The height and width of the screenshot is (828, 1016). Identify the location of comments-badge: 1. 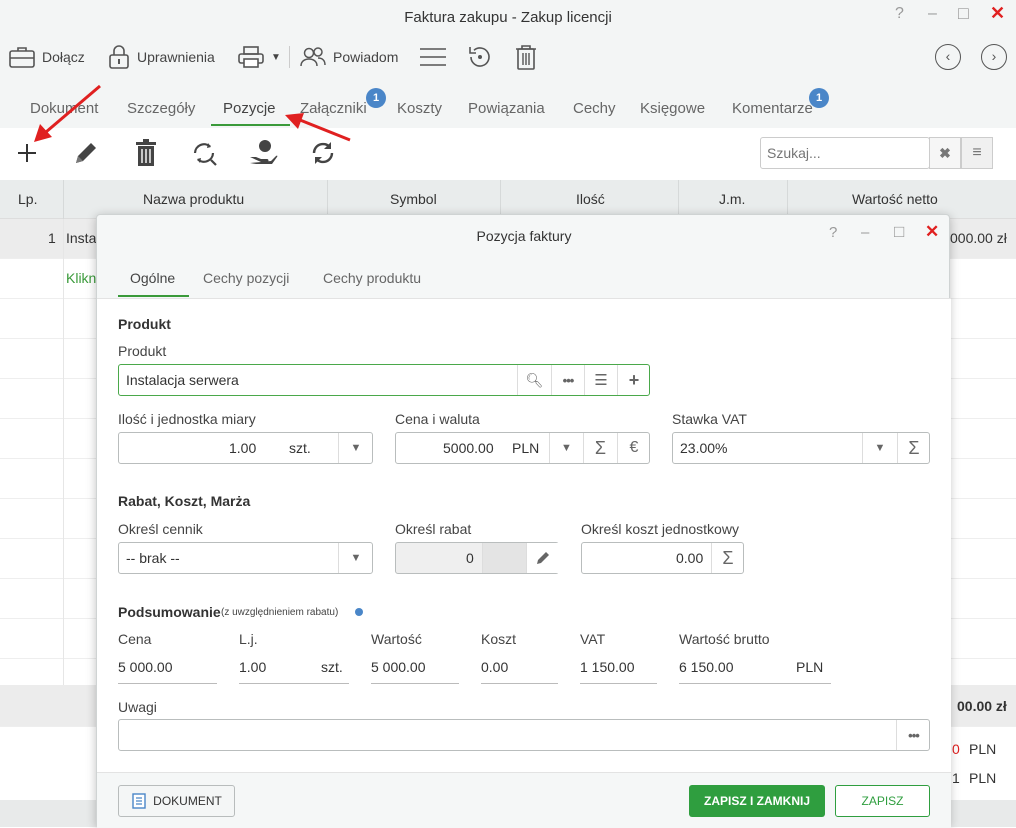
(819, 98).